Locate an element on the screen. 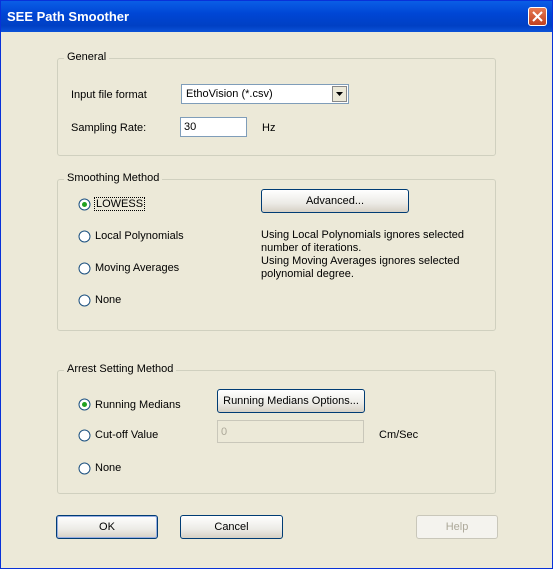  help-button: Help is located at coordinates (457, 527).